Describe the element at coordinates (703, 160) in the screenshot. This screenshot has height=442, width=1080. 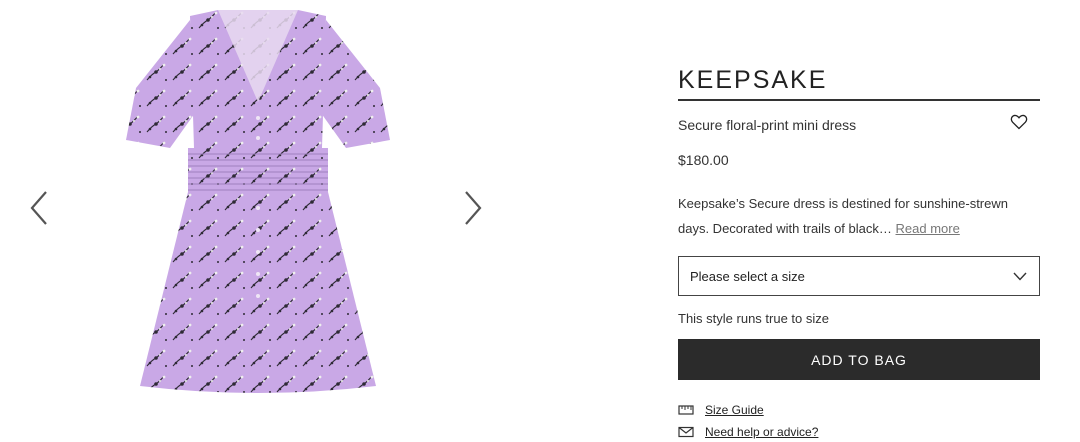
I see `product-price: $180.00` at that location.